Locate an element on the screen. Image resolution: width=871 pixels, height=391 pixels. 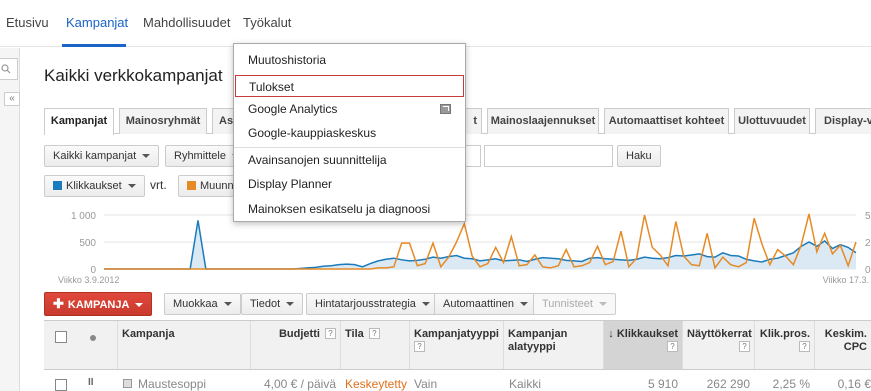
labels-dropdown: Tunnisteet is located at coordinates (574, 304).